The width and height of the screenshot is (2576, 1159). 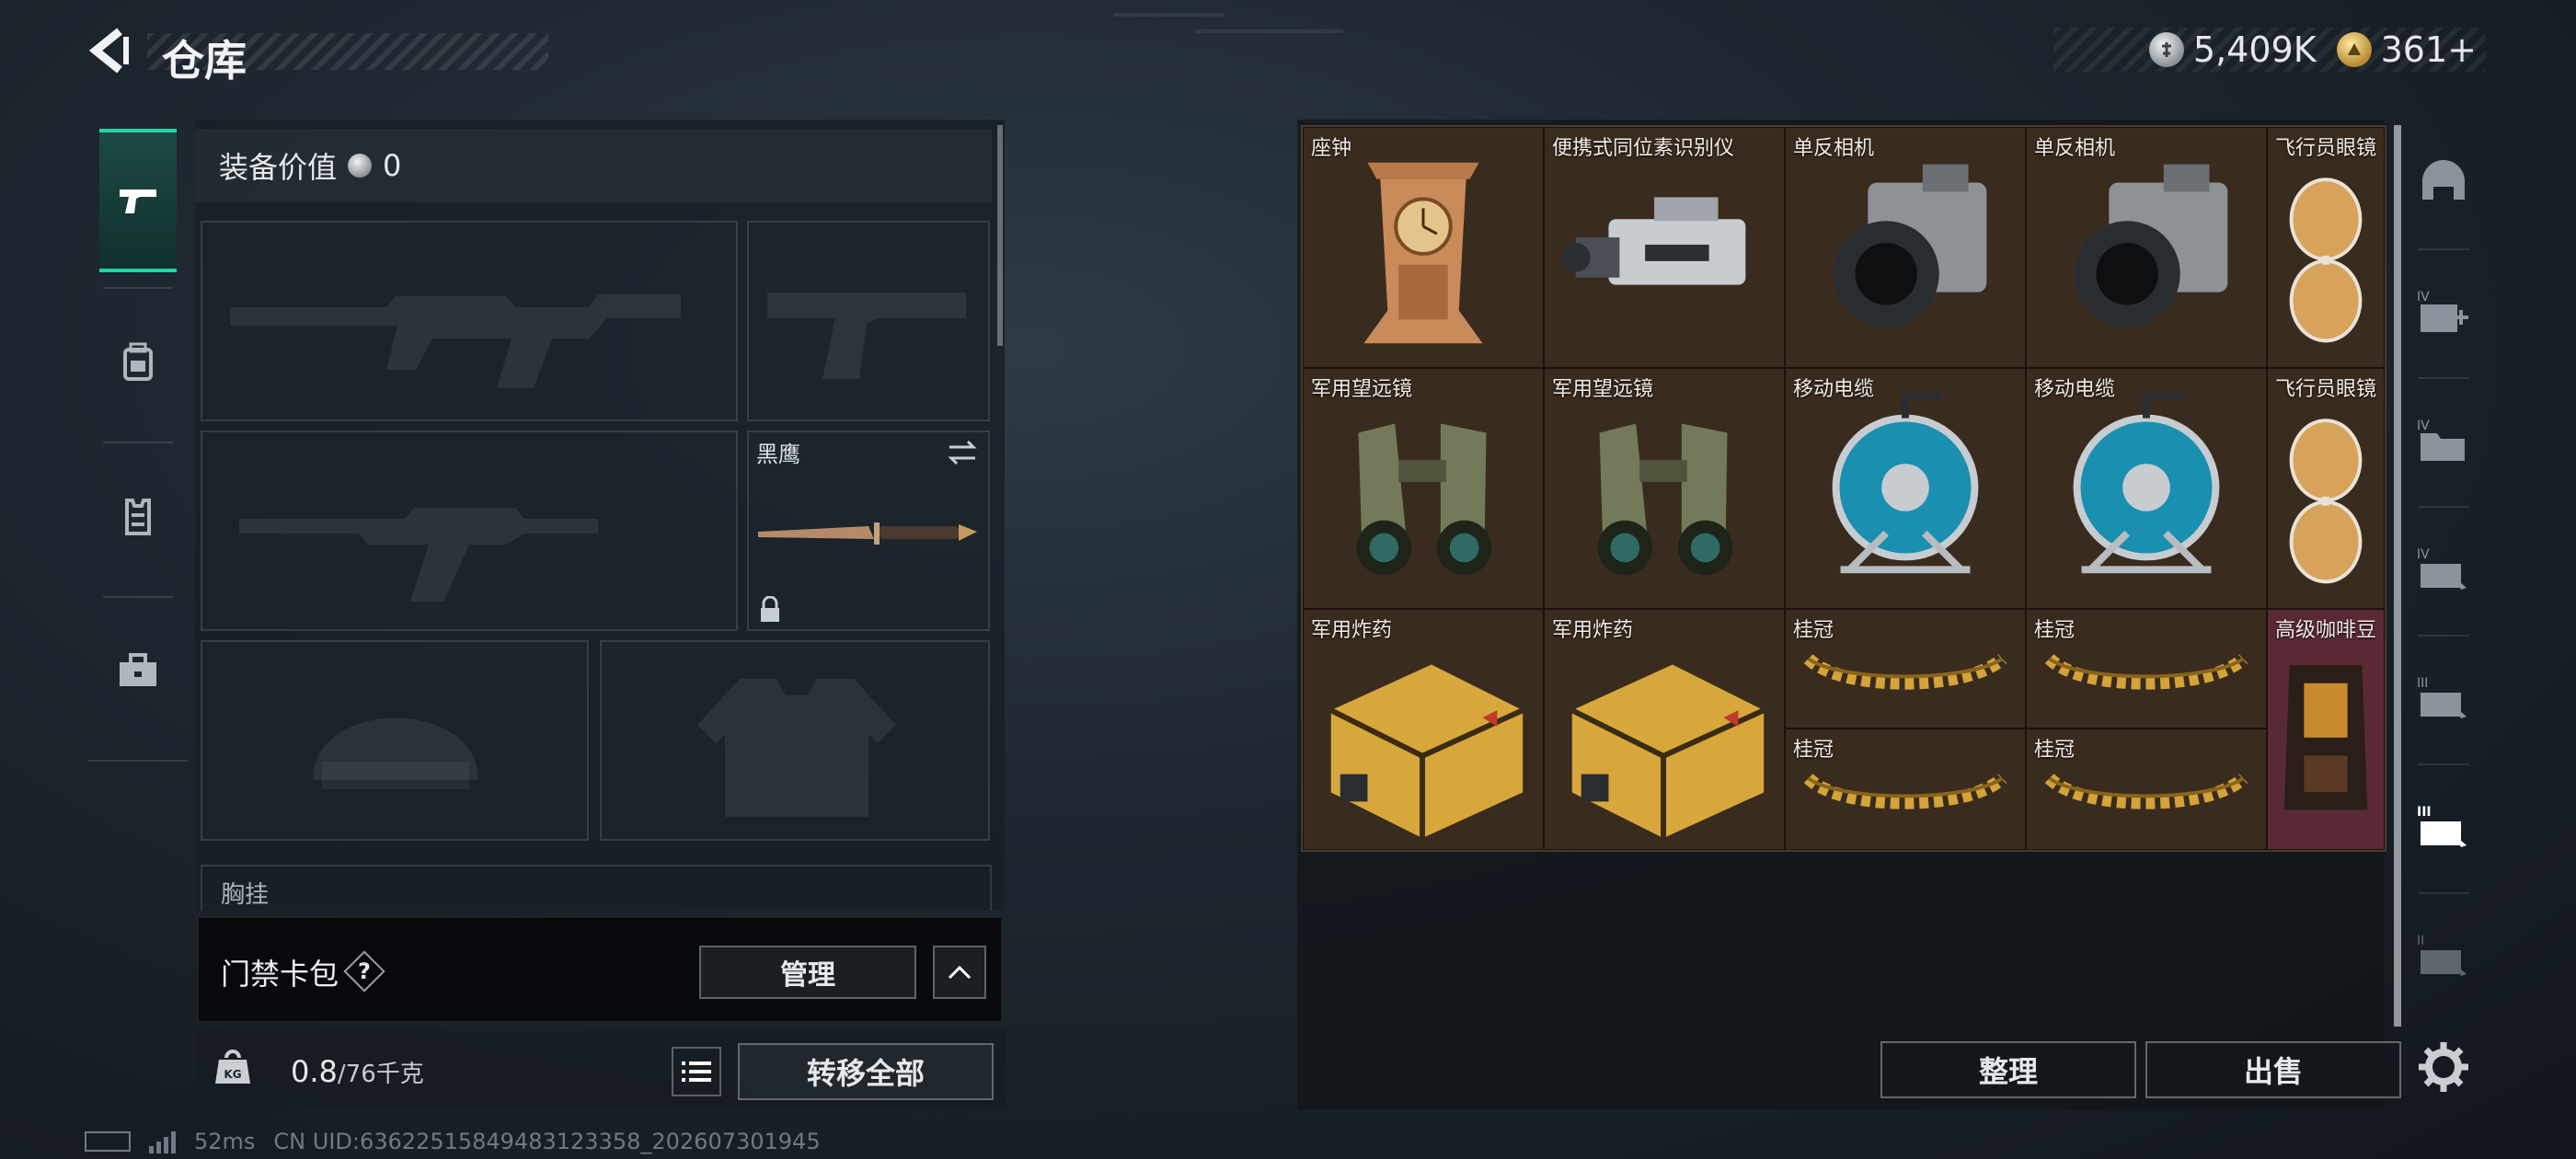 I want to click on primary-weapon-slot, so click(x=469, y=321).